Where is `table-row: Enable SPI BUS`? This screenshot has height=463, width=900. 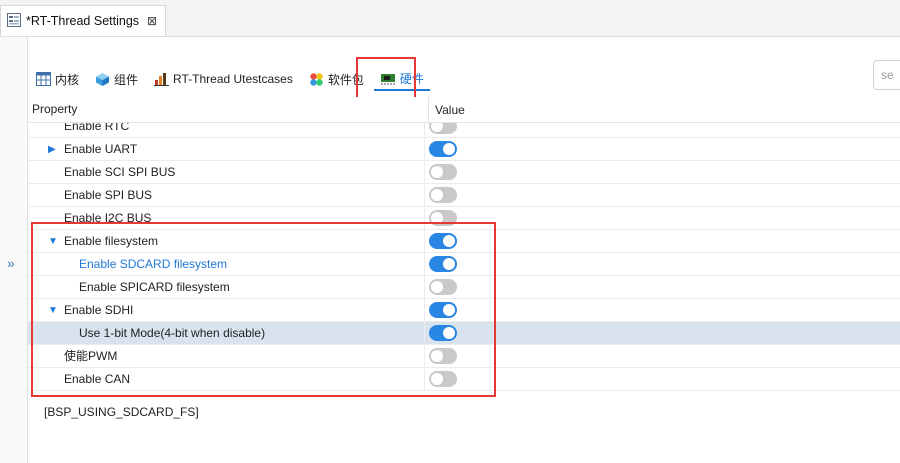
table-row: Enable SPI BUS is located at coordinates (464, 195).